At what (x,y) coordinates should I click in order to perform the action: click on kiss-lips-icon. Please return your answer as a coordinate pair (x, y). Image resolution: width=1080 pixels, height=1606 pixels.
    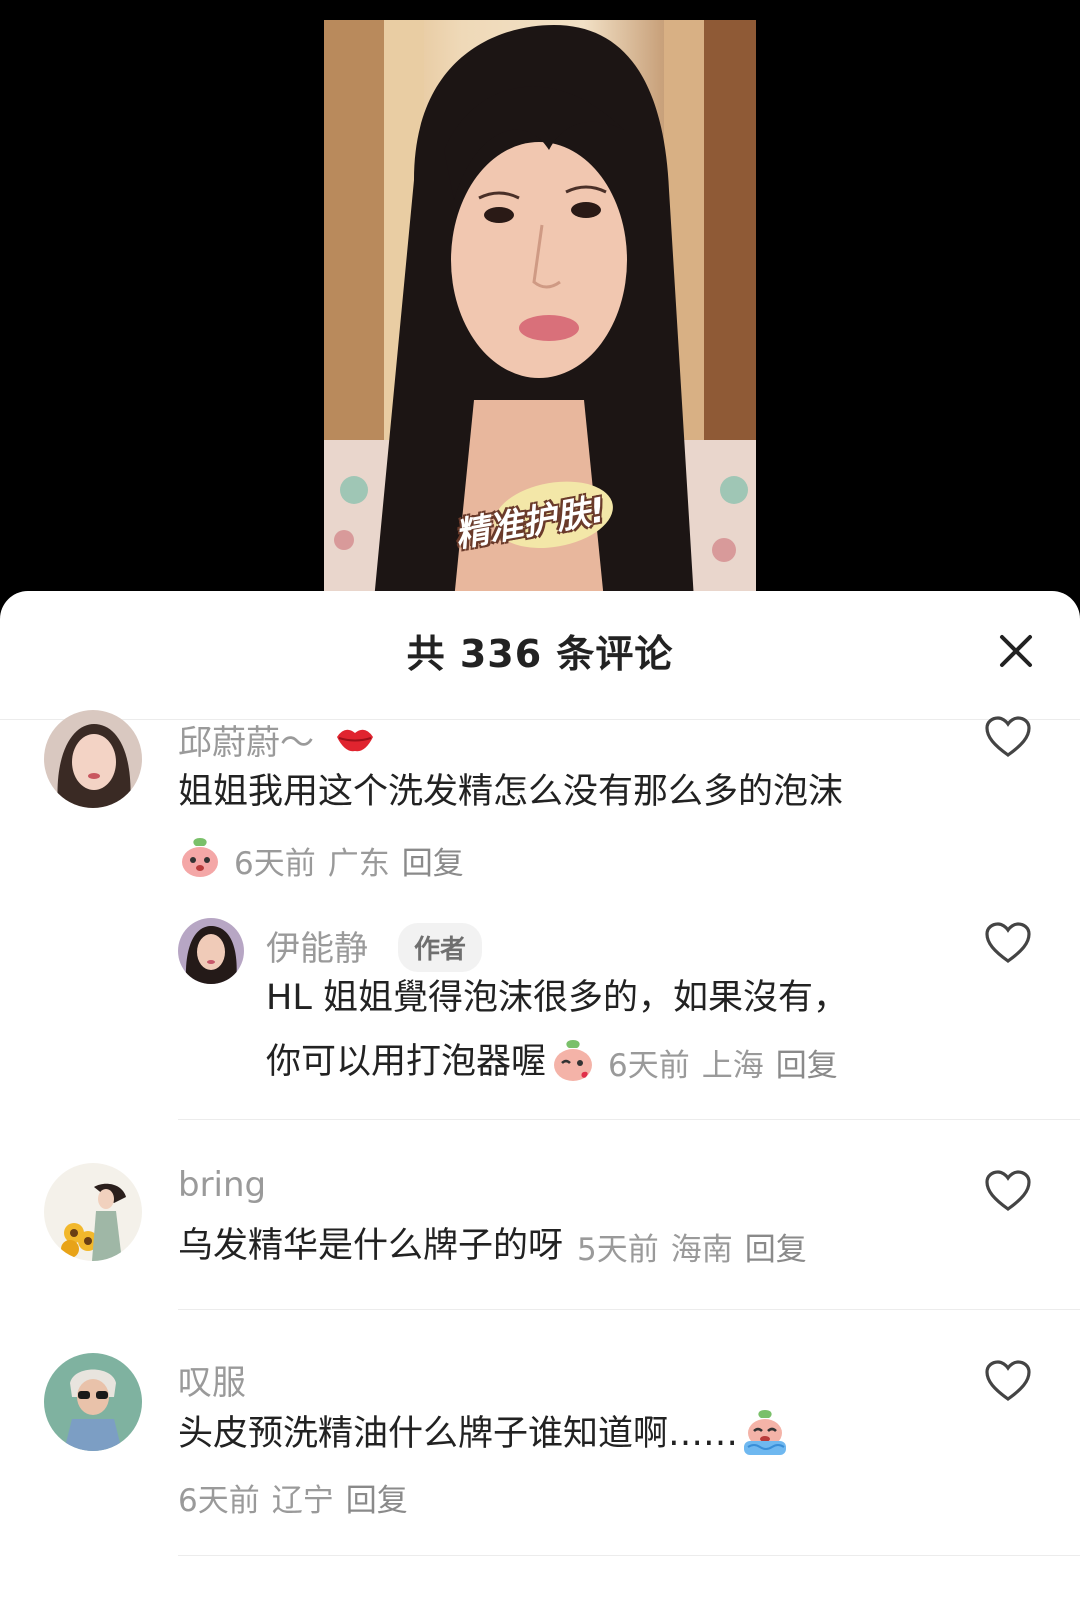
    Looking at the image, I should click on (355, 744).